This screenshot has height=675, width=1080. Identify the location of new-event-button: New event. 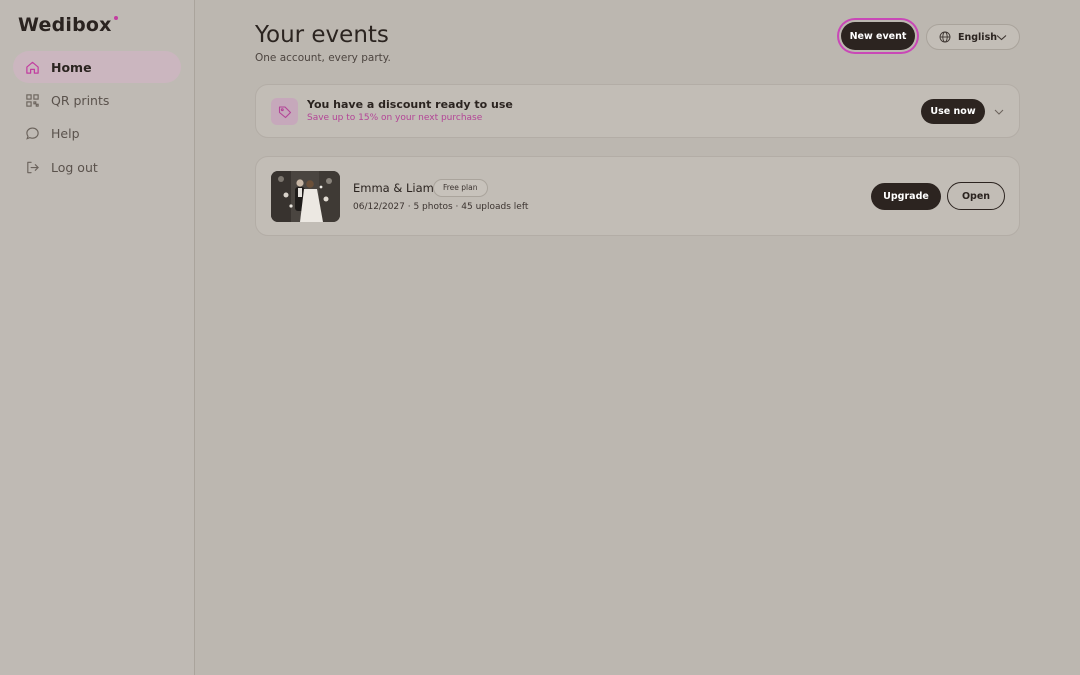
(878, 36).